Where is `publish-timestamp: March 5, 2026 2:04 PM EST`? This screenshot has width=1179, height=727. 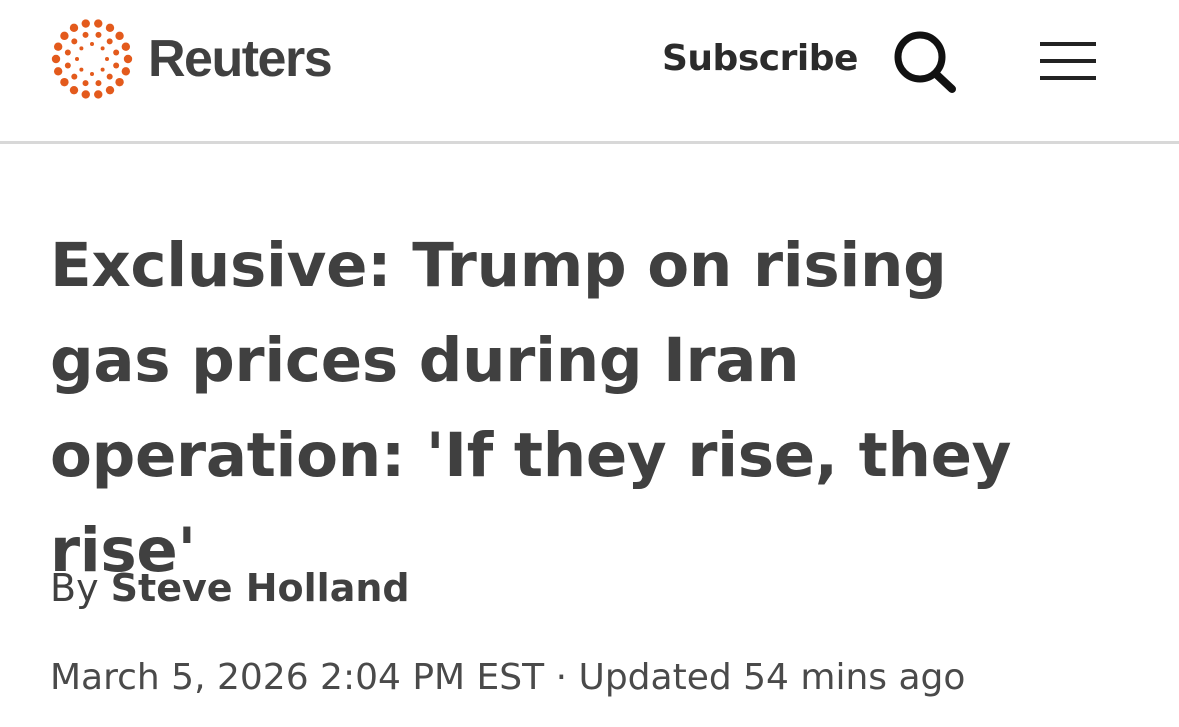
publish-timestamp: March 5, 2026 2:04 PM EST is located at coordinates (297, 677).